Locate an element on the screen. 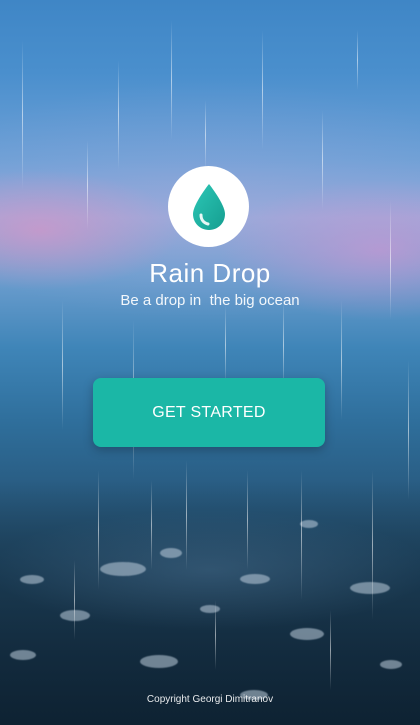 The width and height of the screenshot is (420, 725). water-drop-icon is located at coordinates (208, 206).